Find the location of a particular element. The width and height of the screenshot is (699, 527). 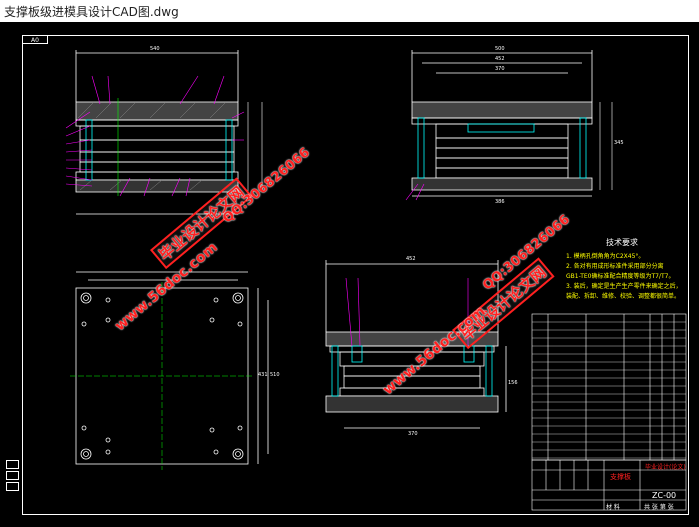

tech-line: 1. 模柄孔倒角角为C2X45°。 is located at coordinates (605, 256).